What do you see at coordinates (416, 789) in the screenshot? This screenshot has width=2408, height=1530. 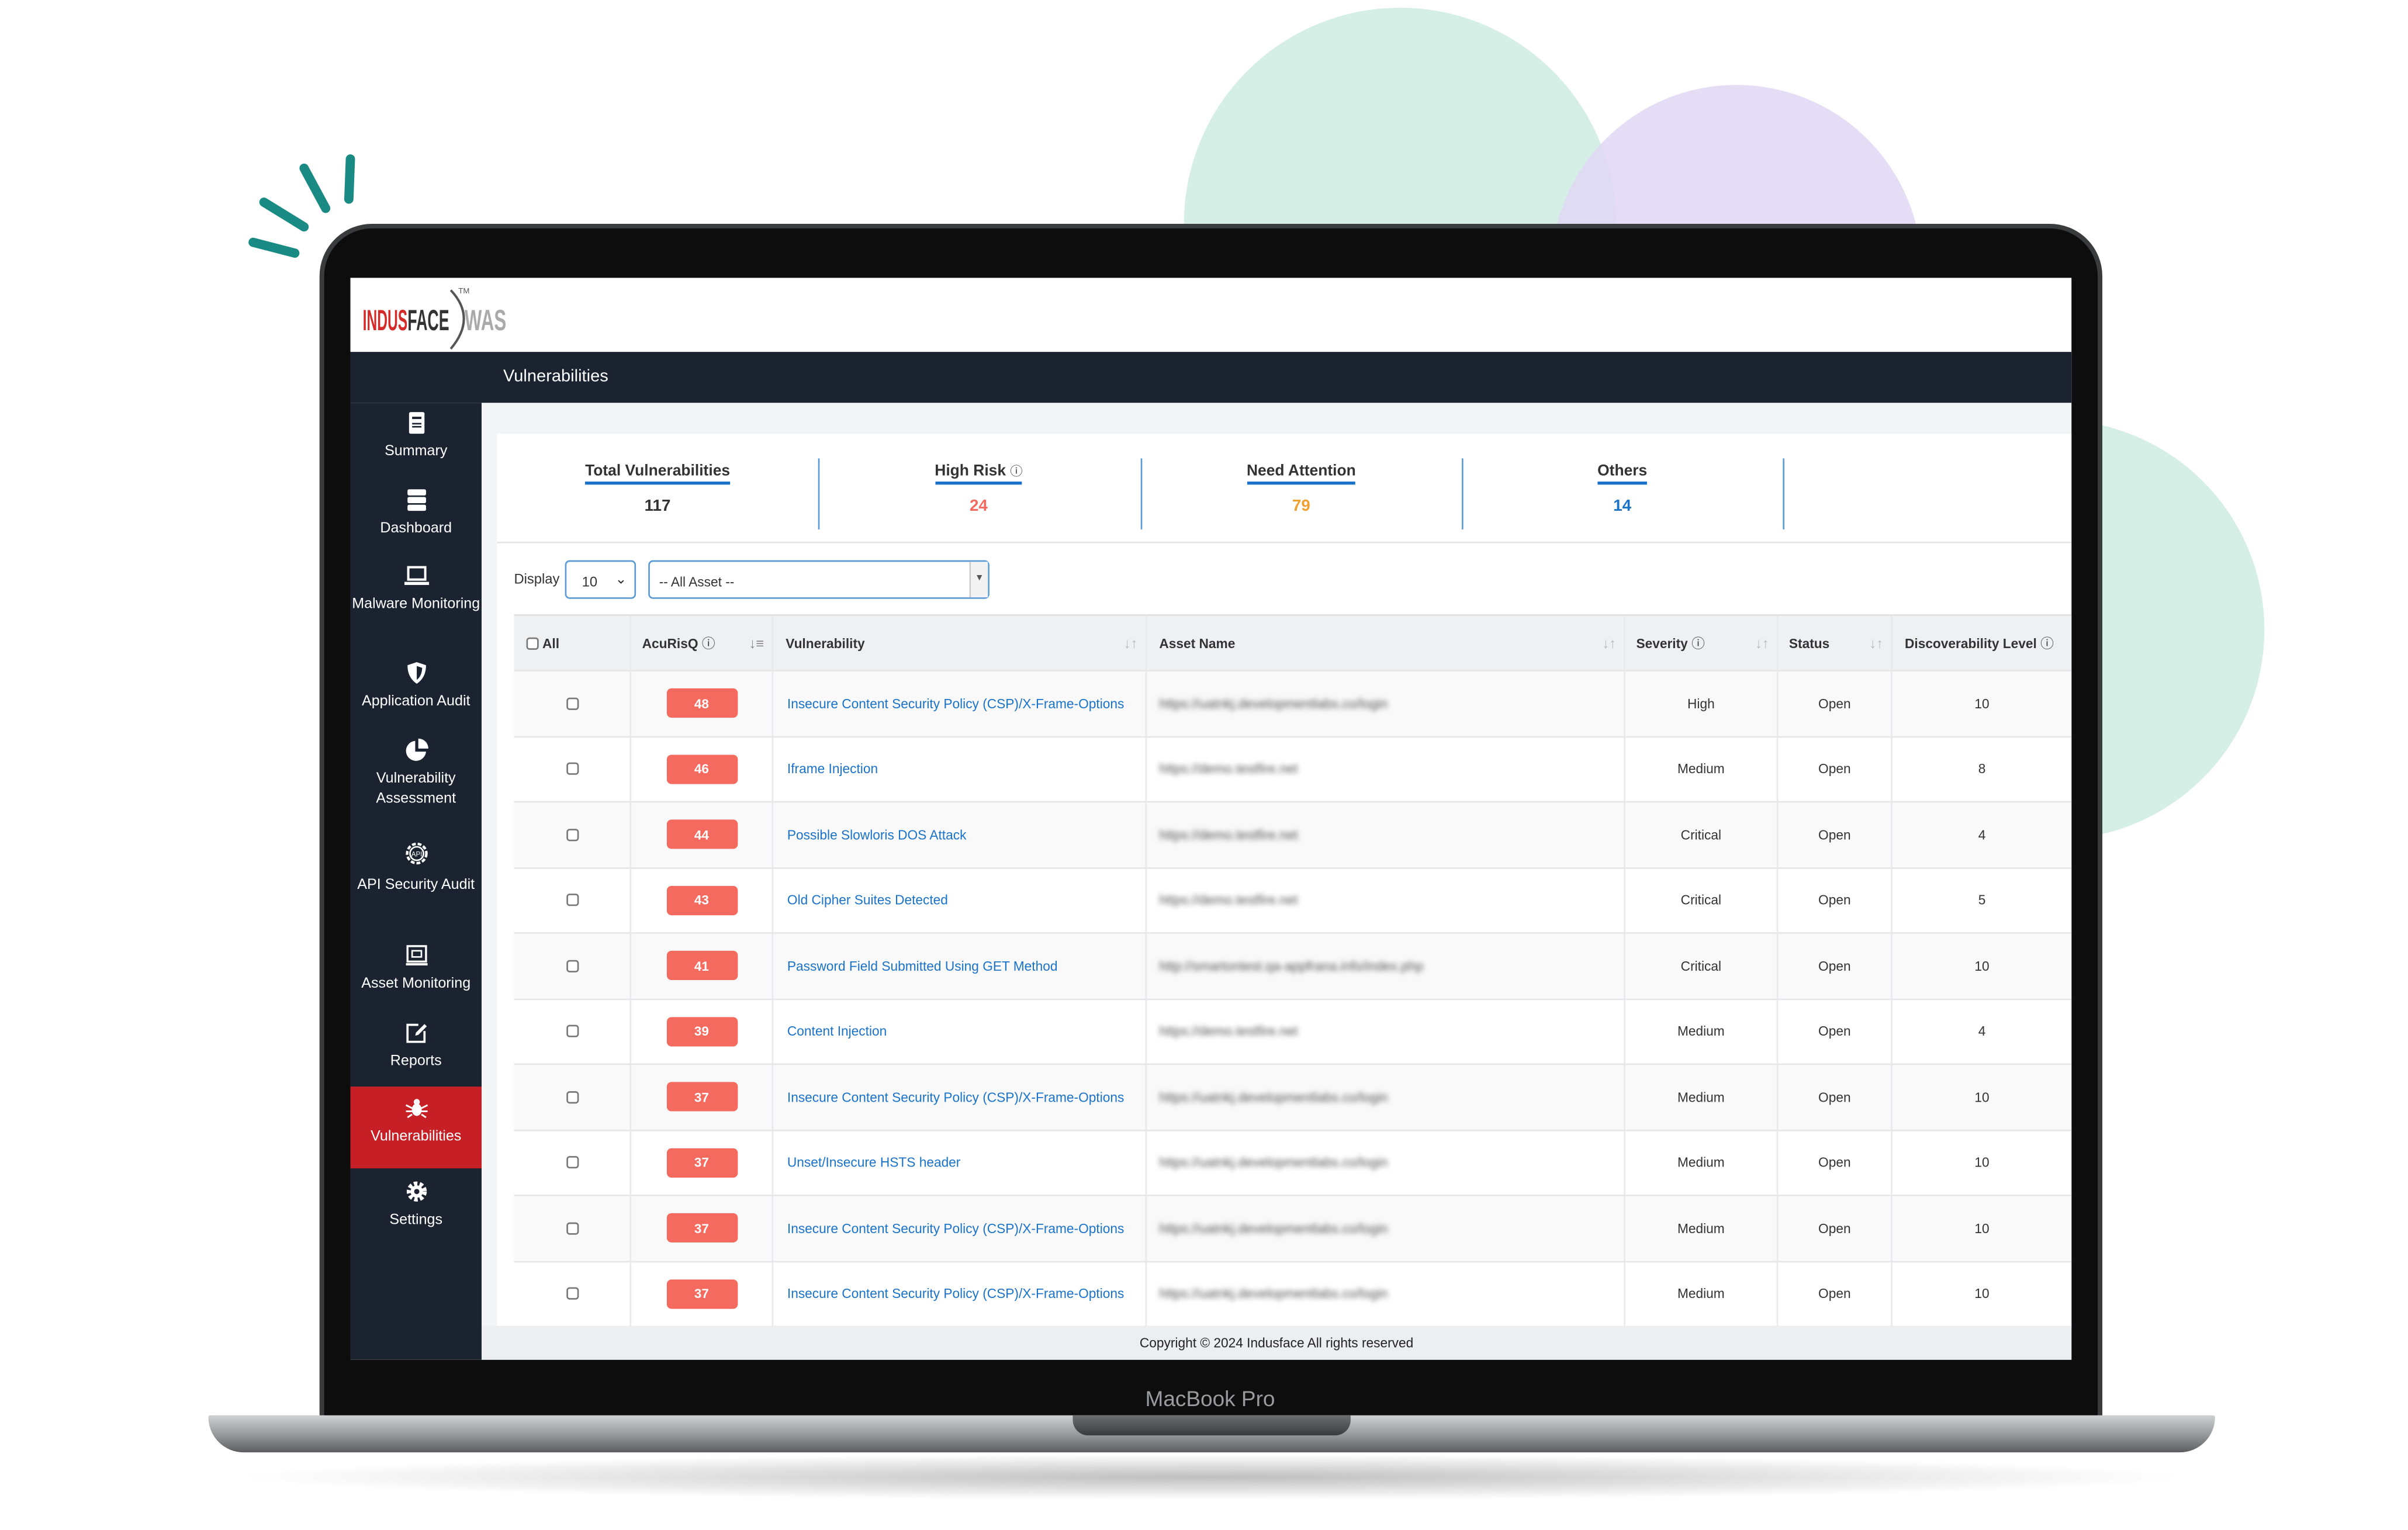 I see `sidebar-label: Vulnerability Assessment` at bounding box center [416, 789].